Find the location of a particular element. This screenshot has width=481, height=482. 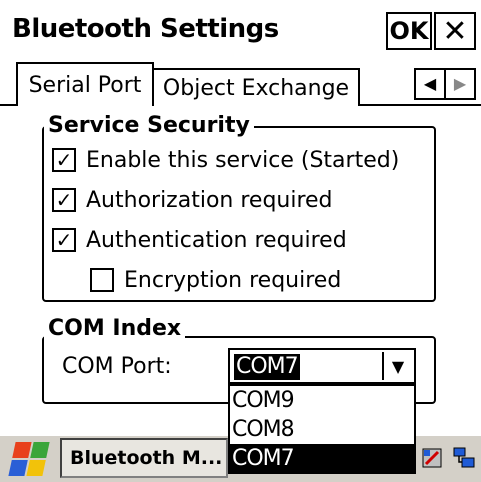

tab-label: Object Exchange is located at coordinates (256, 88).